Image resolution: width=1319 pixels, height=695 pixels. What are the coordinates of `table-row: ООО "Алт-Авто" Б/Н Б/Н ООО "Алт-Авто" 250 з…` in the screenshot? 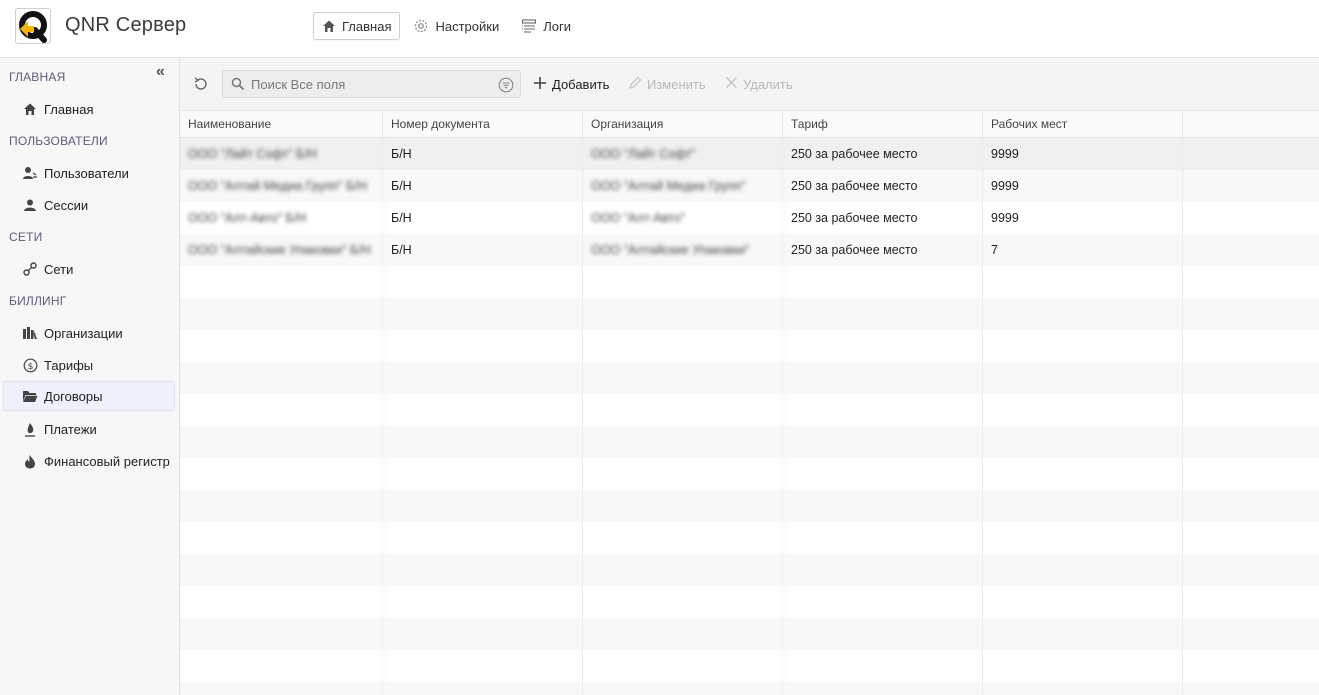 It's located at (749, 218).